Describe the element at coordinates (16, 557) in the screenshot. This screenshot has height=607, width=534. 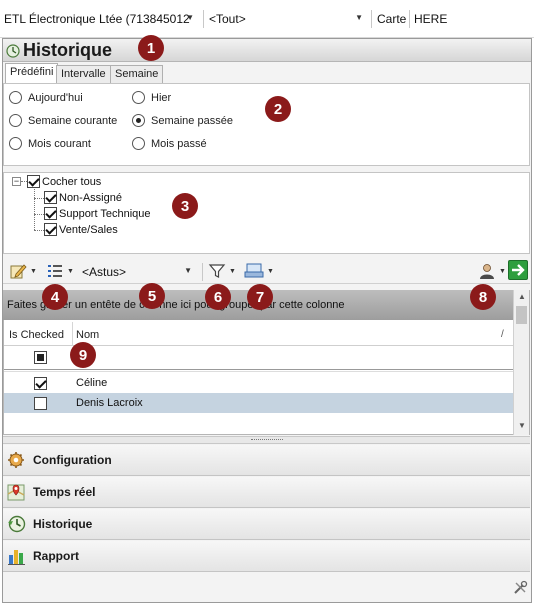
I see `bar-chart-icon` at that location.